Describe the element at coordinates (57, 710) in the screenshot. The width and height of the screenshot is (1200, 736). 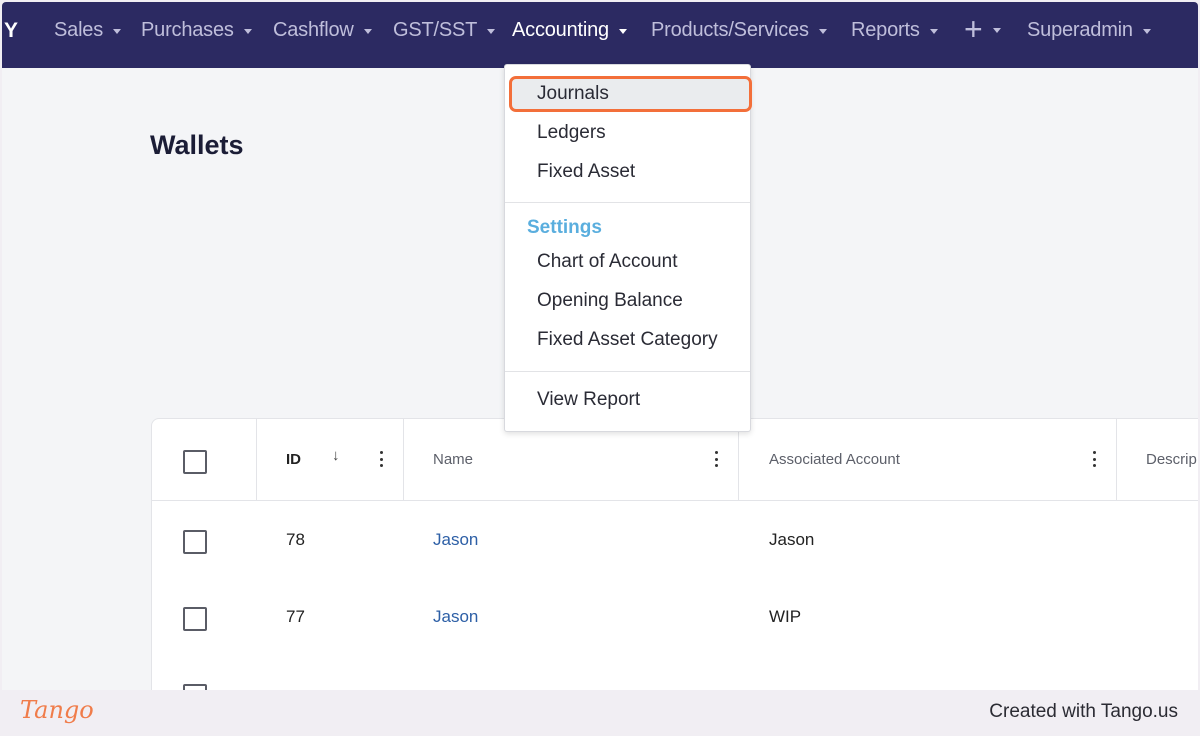
I see `tango-logo: Tango` at that location.